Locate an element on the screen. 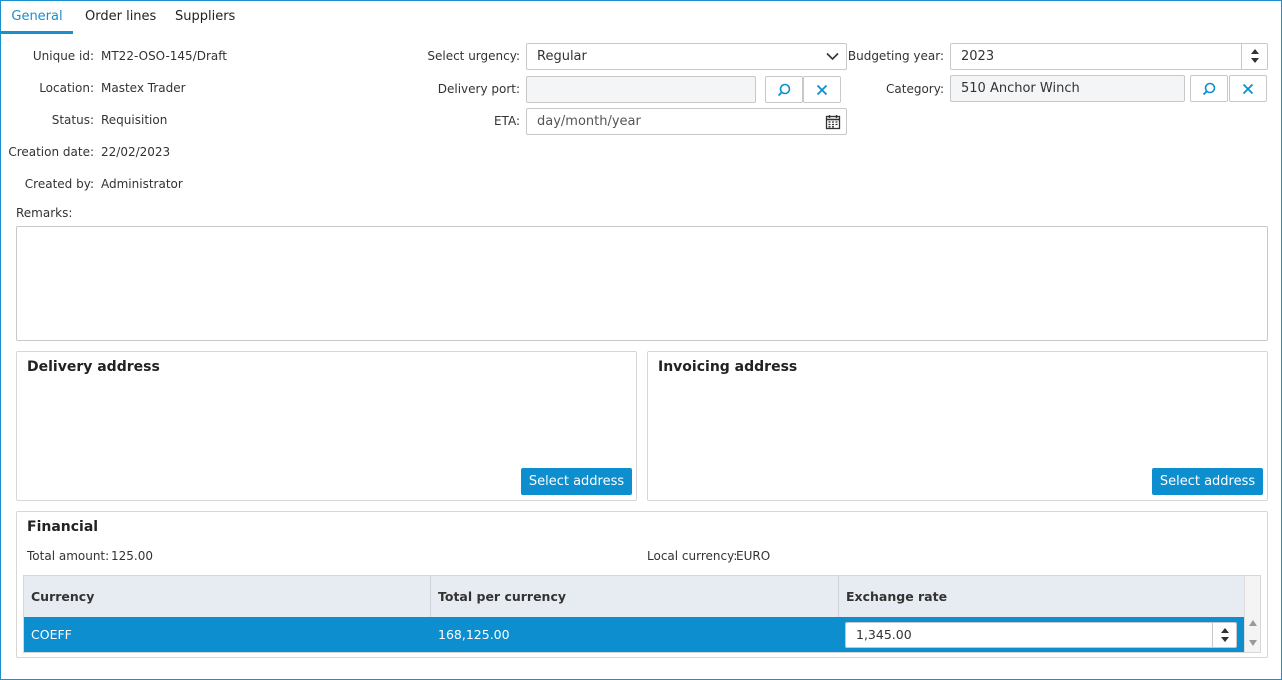 Image resolution: width=1282 pixels, height=680 pixels. total-amount-label: Total amount: is located at coordinates (68, 556).